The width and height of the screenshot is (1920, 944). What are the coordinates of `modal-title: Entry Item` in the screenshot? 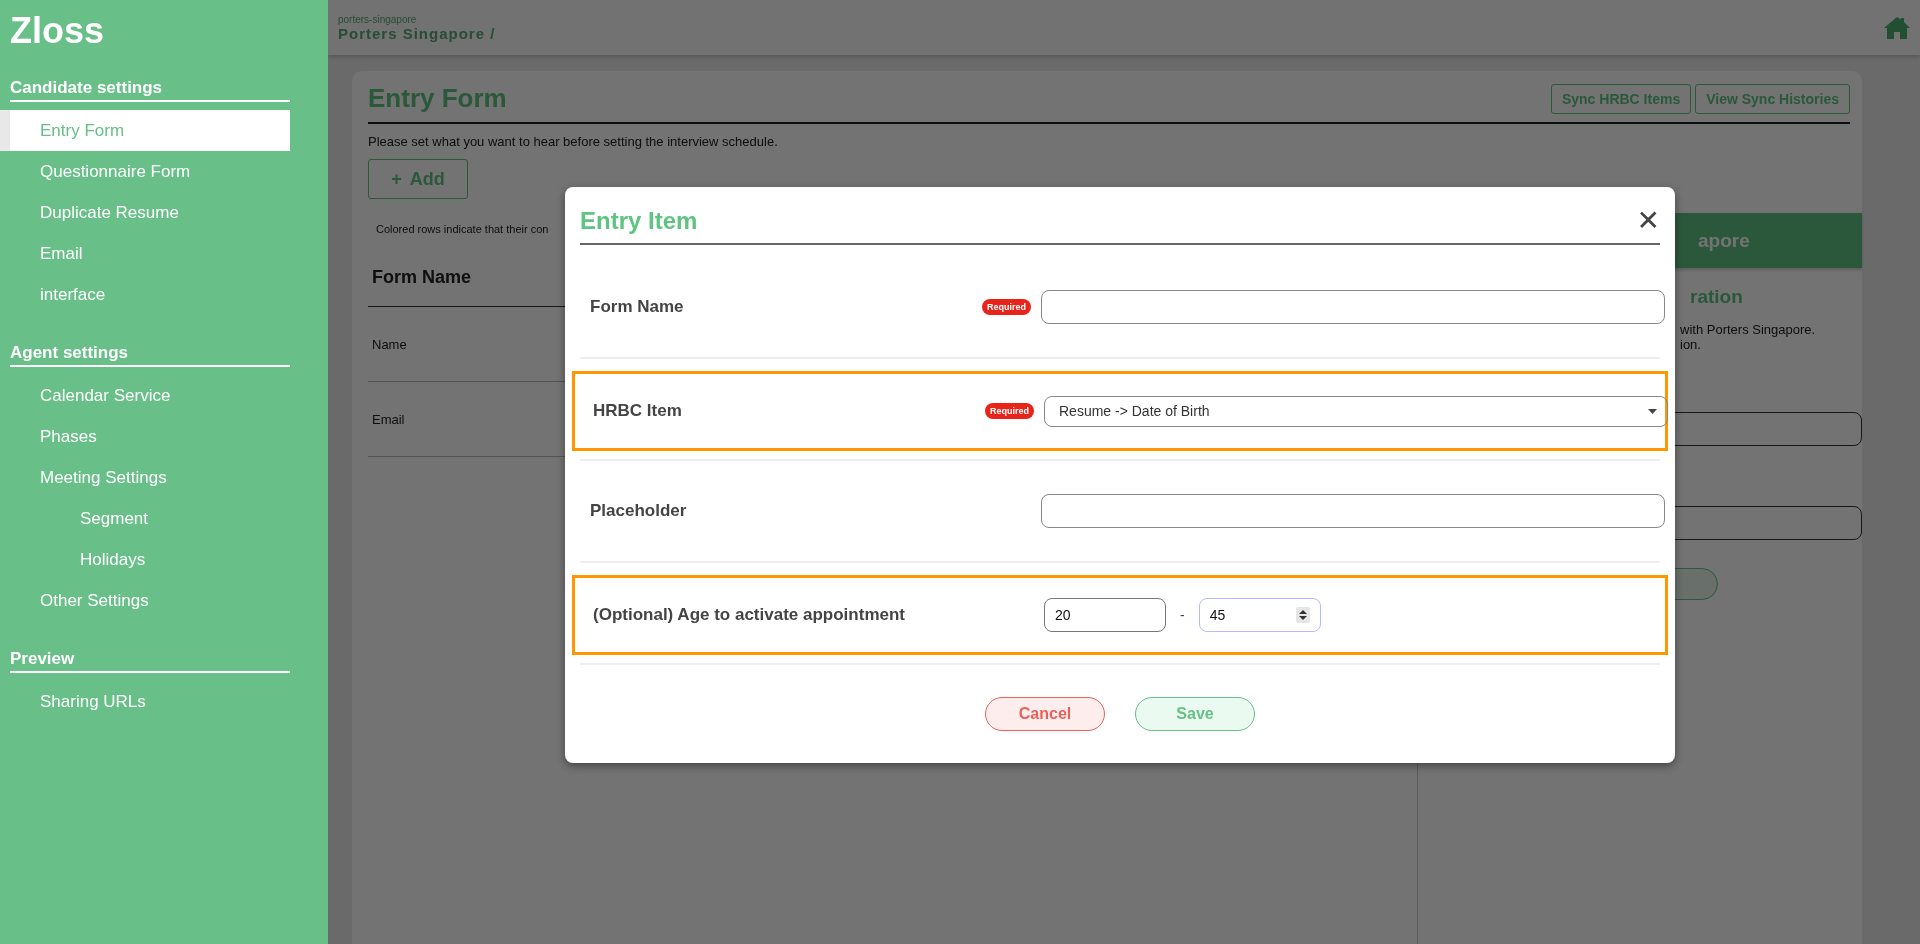 It's located at (639, 221).